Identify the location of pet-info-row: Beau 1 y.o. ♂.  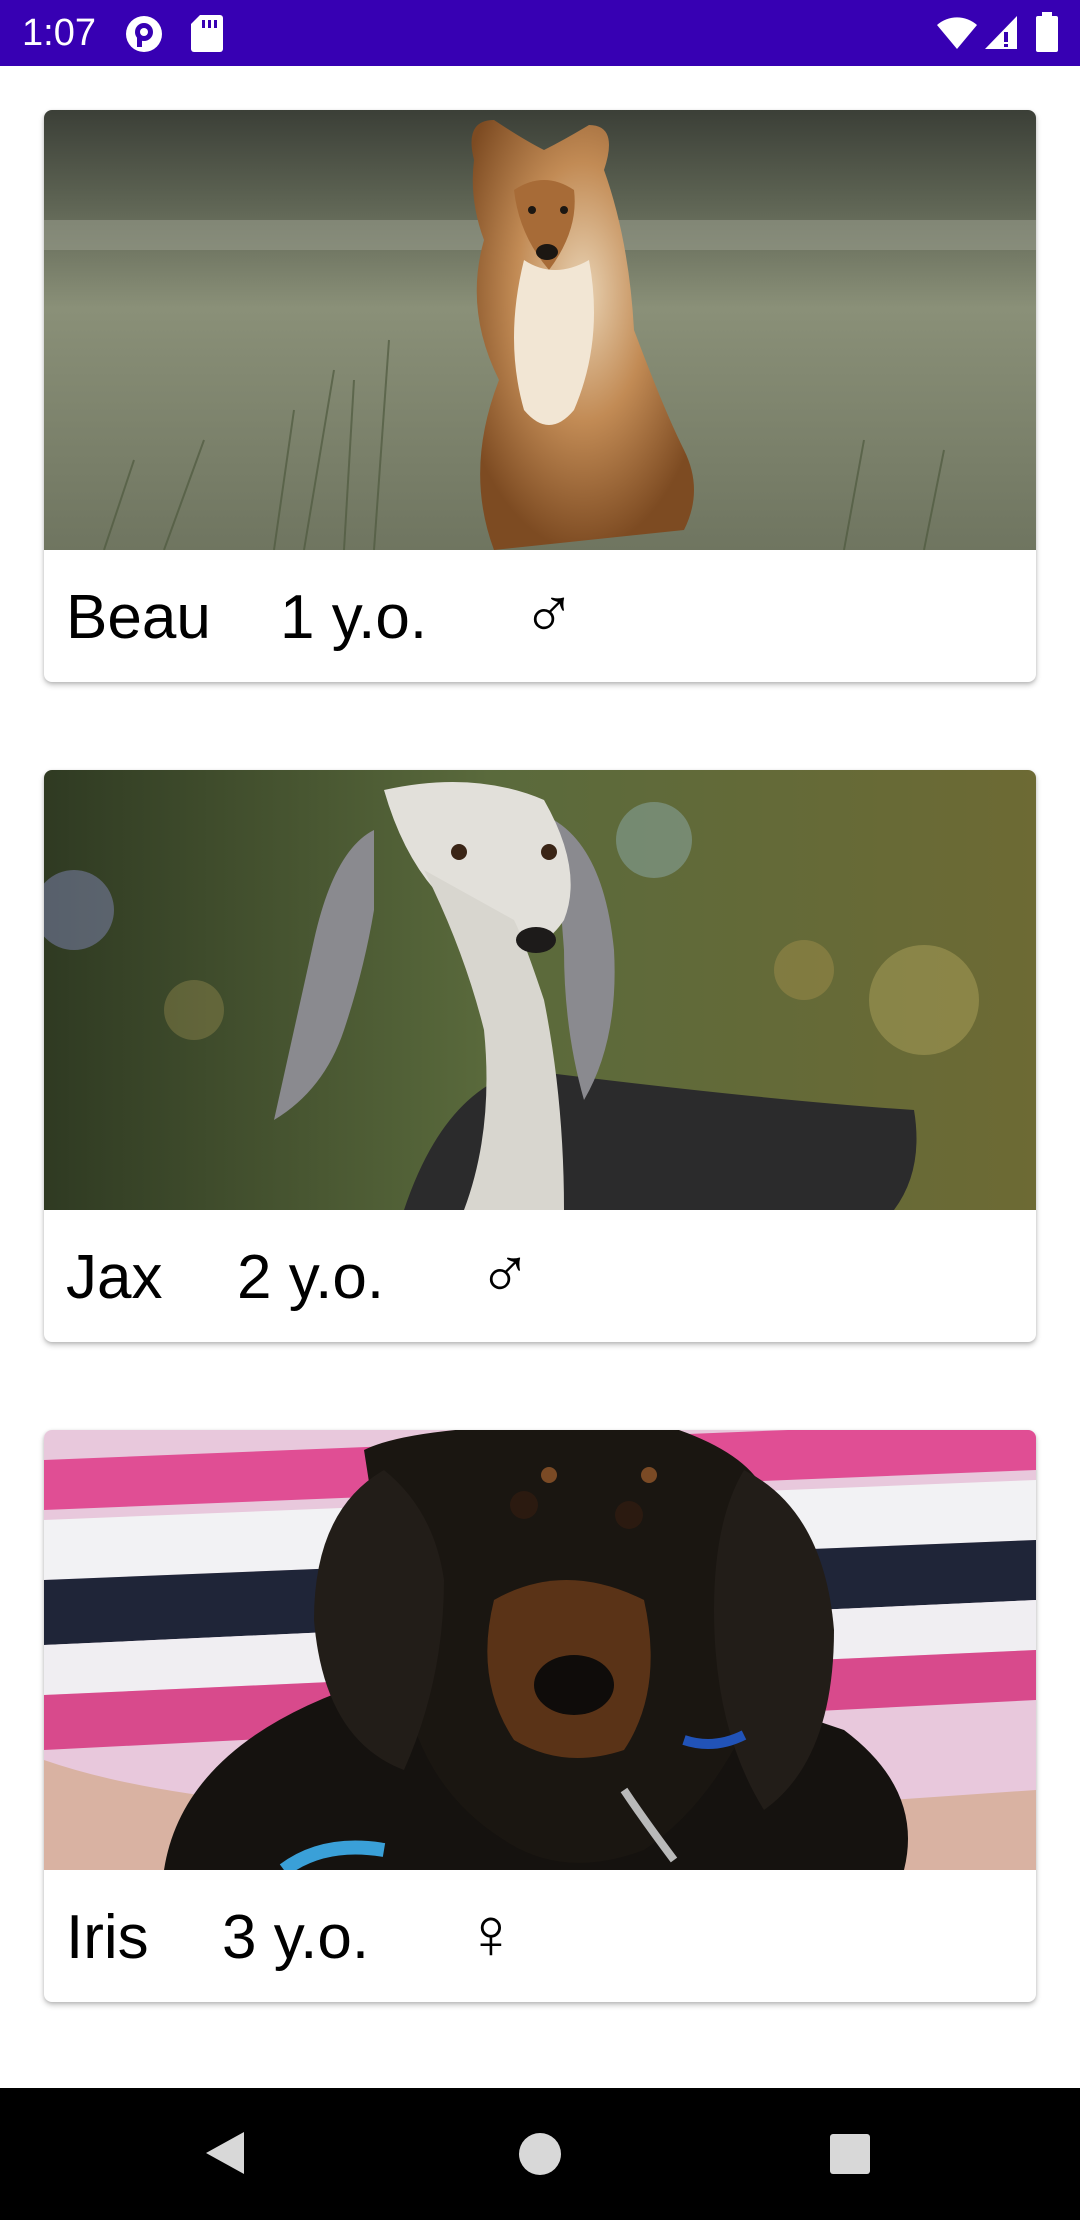
(540, 616).